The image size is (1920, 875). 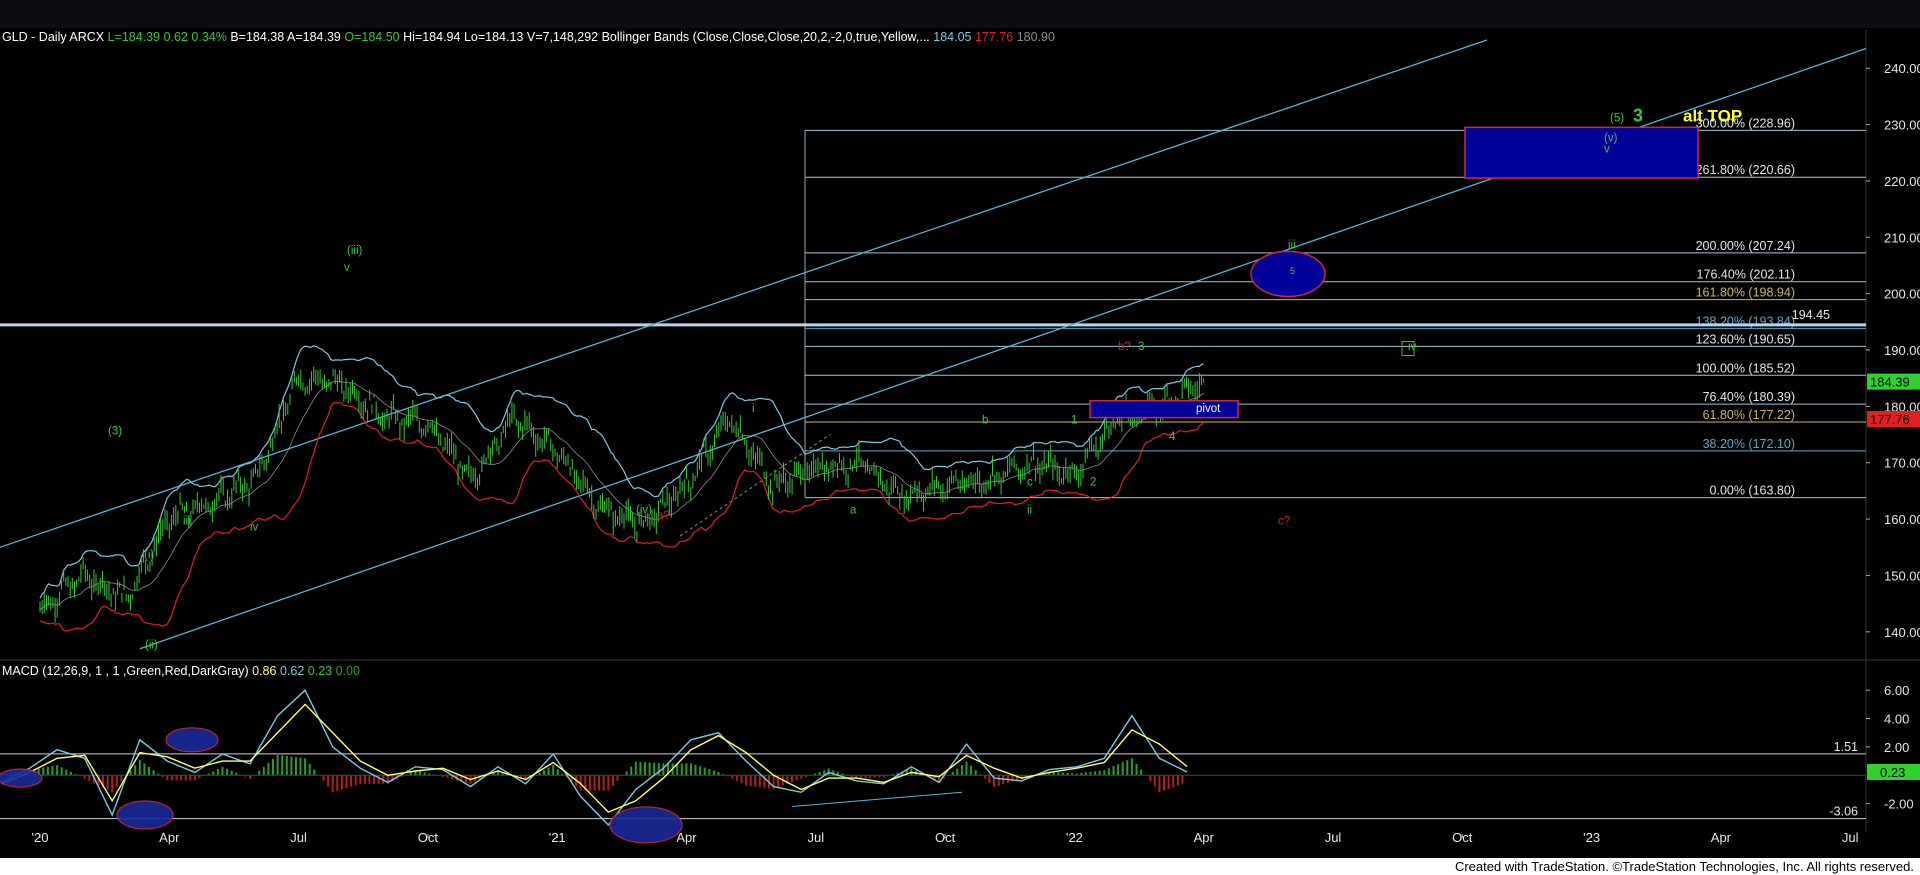 I want to click on ask-price: A=184.39, so click(x=314, y=37).